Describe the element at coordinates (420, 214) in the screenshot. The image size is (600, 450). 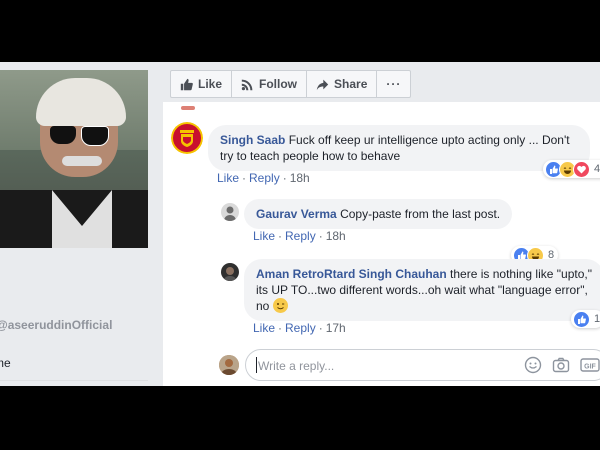
I see `reply-text: Copy-paste from the last post.` at that location.